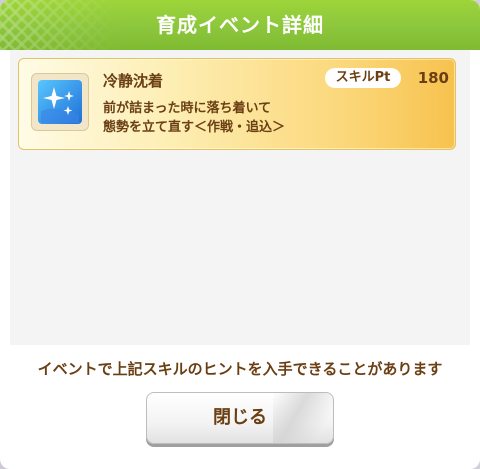 The image size is (480, 469). What do you see at coordinates (194, 118) in the screenshot?
I see `skill-description: 前が詰まった時に落ち着いて 態勢を立て直す＜作戦・追込＞` at bounding box center [194, 118].